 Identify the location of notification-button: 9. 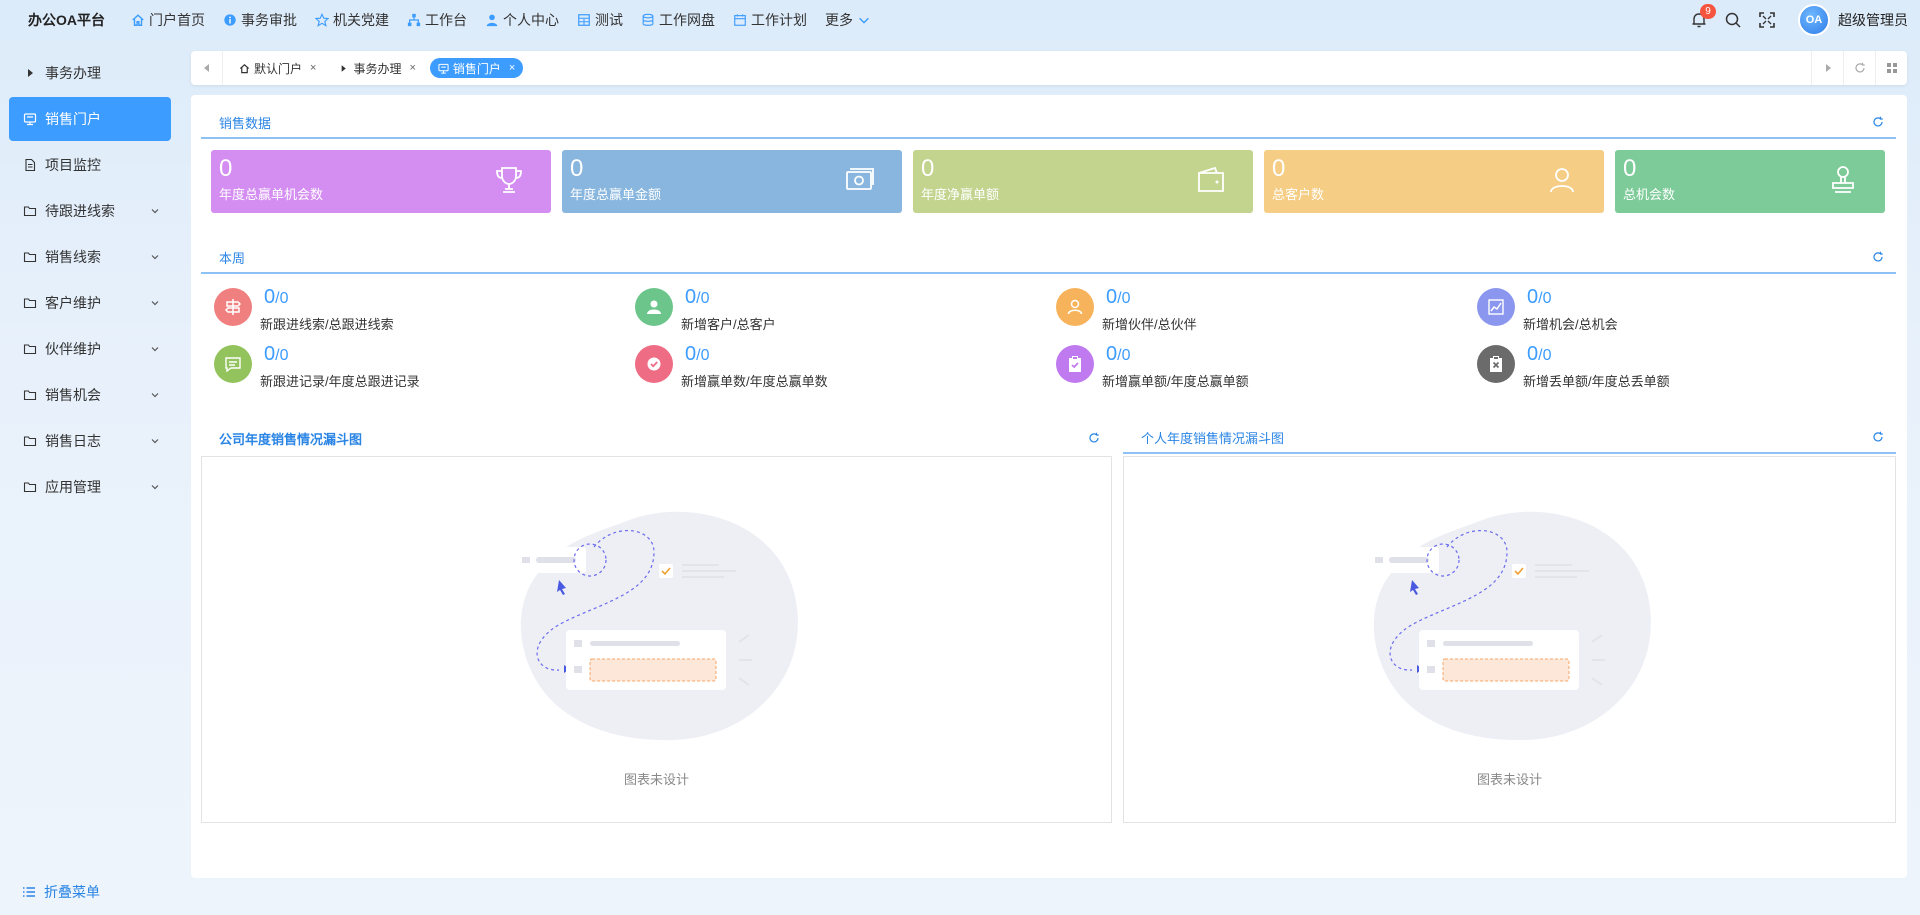
(1699, 20).